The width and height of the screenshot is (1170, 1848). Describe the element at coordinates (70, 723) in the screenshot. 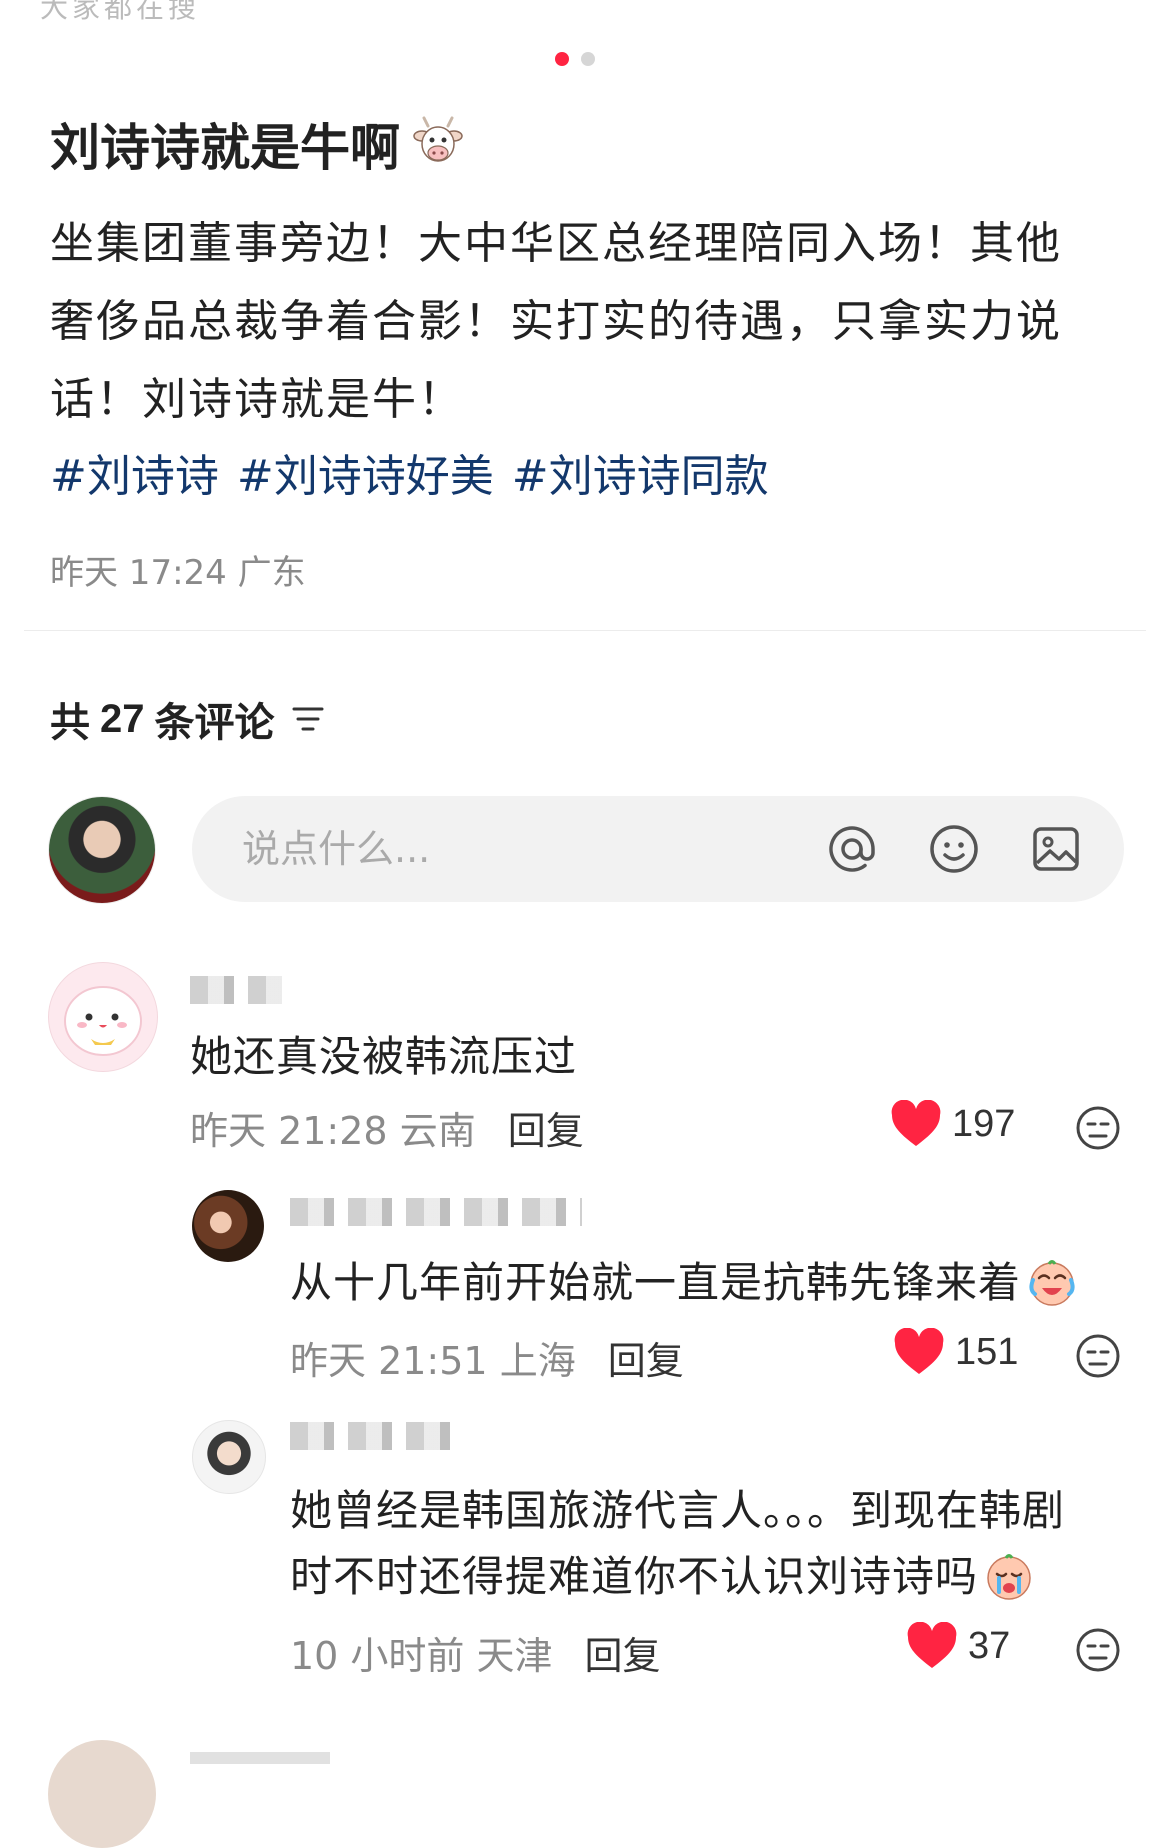

I see `comments-count-prefix: 共` at that location.